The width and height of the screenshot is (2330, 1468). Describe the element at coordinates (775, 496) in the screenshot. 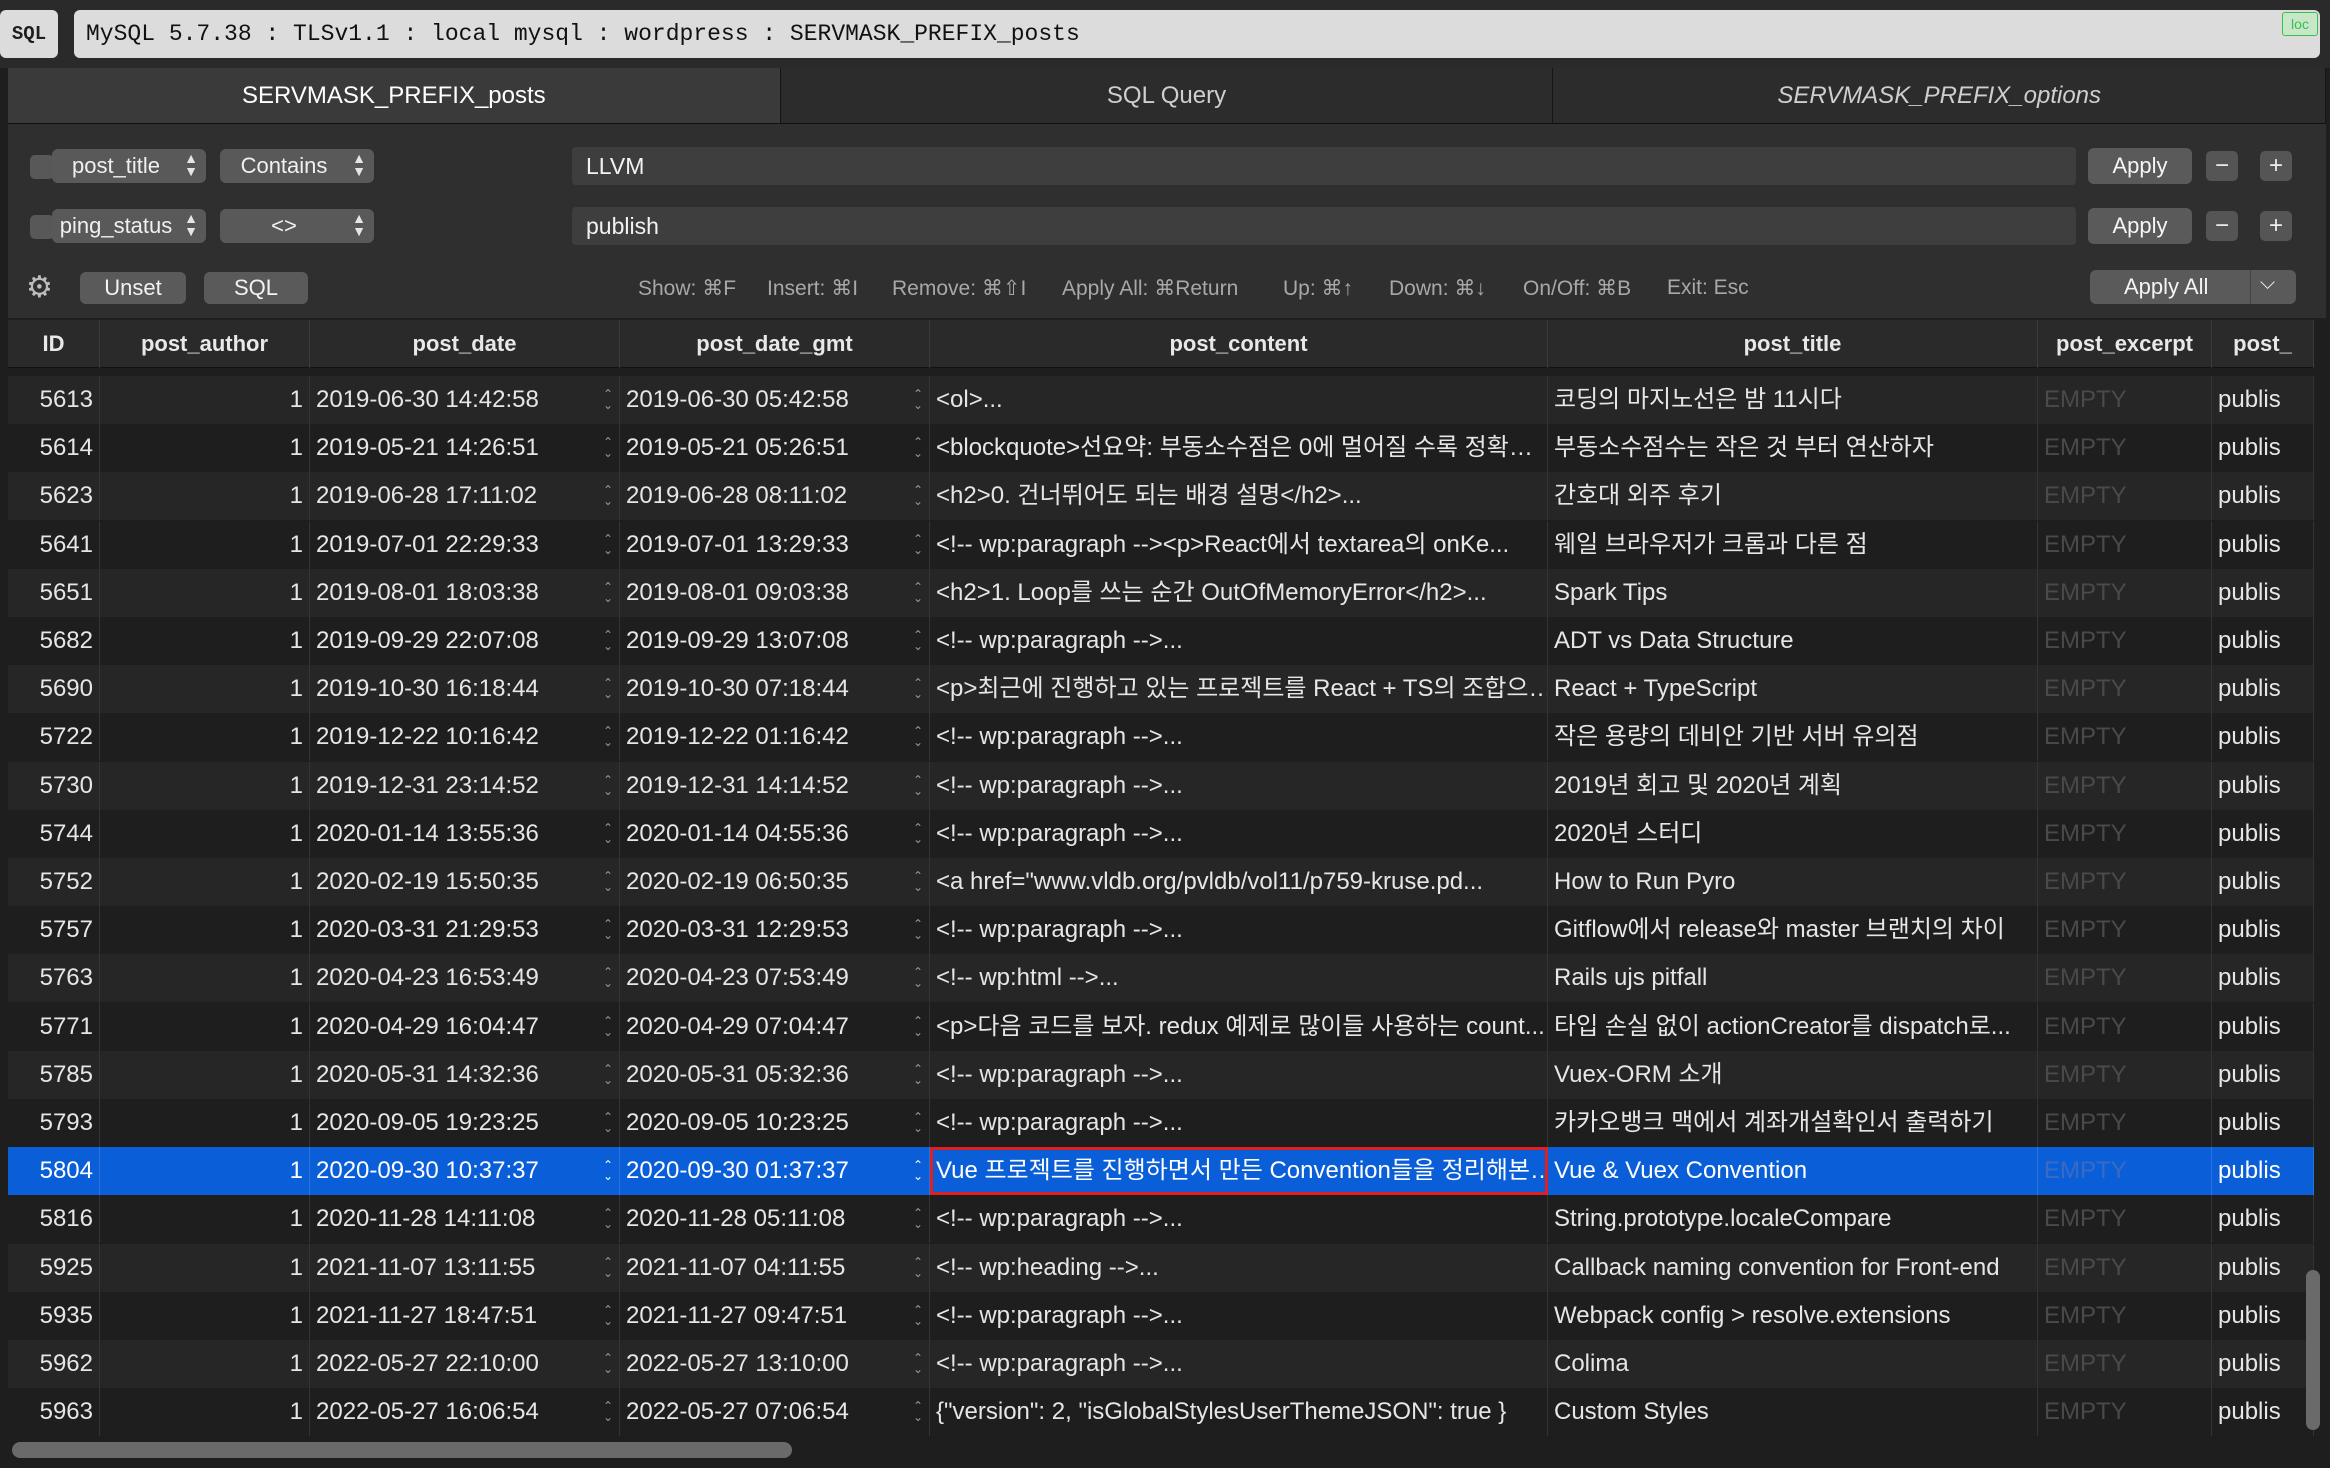

I see `table-cell-post-date-gmt: 2019-06-28 08:11:02 ⌃ ⌄` at that location.